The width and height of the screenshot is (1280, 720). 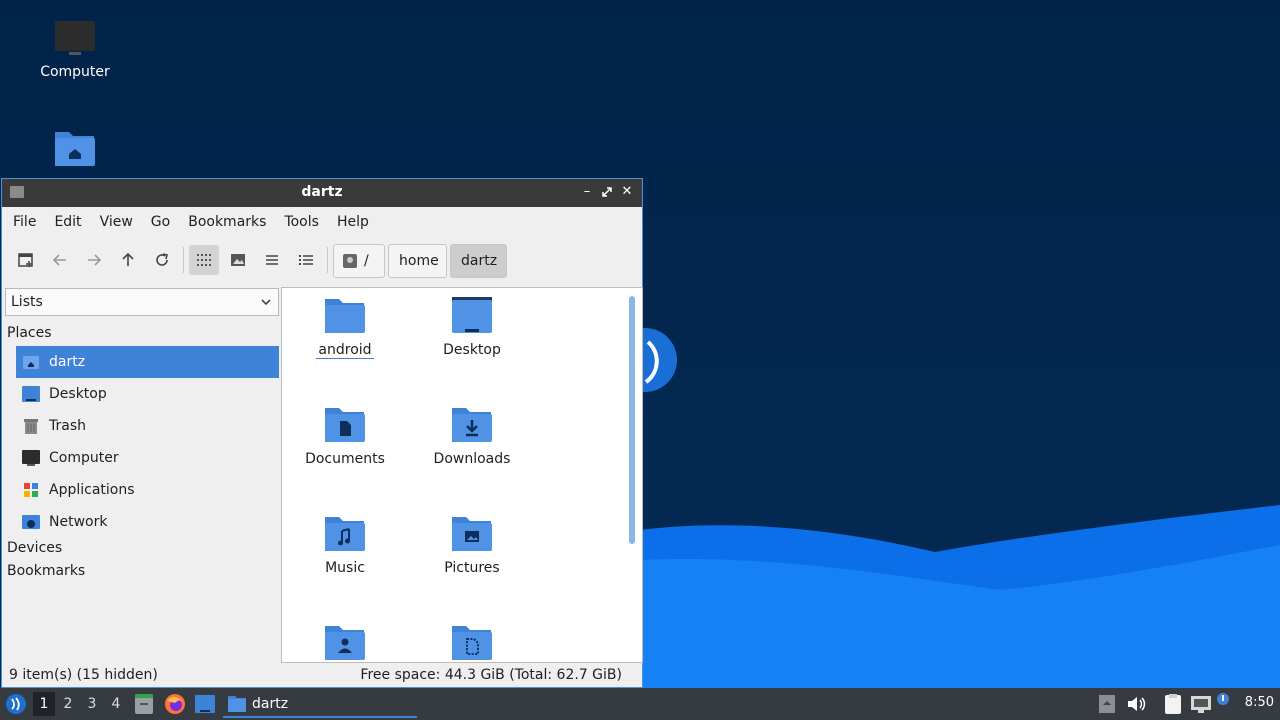 I want to click on sidebar-item-label: Computer, so click(x=84, y=458).